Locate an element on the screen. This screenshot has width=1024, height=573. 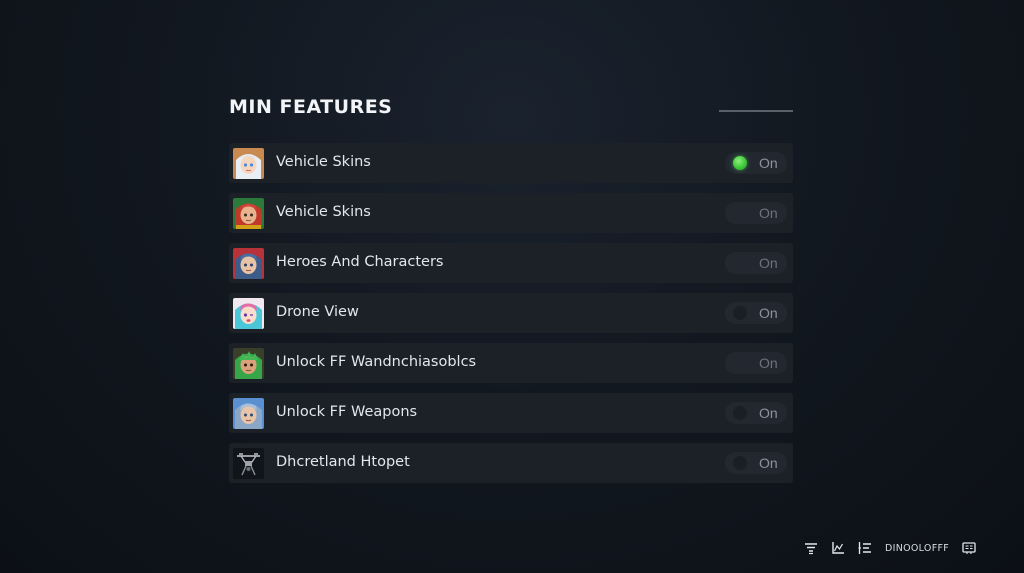
id-card-icon is located at coordinates (969, 548).